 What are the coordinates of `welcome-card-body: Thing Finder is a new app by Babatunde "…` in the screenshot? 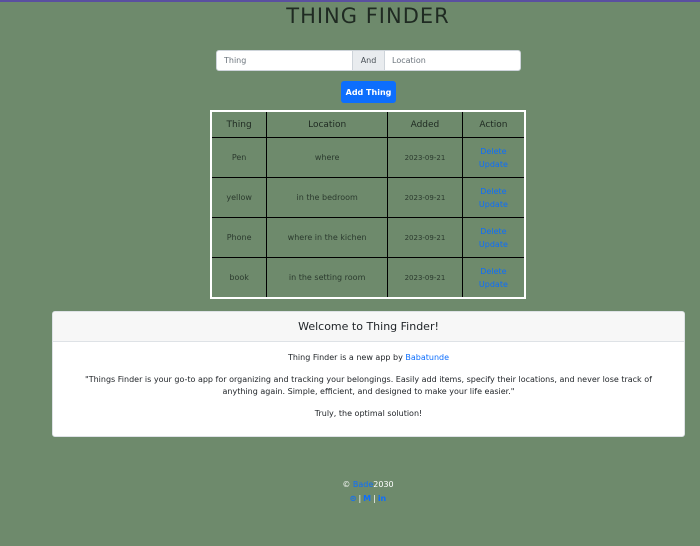 It's located at (368, 381).